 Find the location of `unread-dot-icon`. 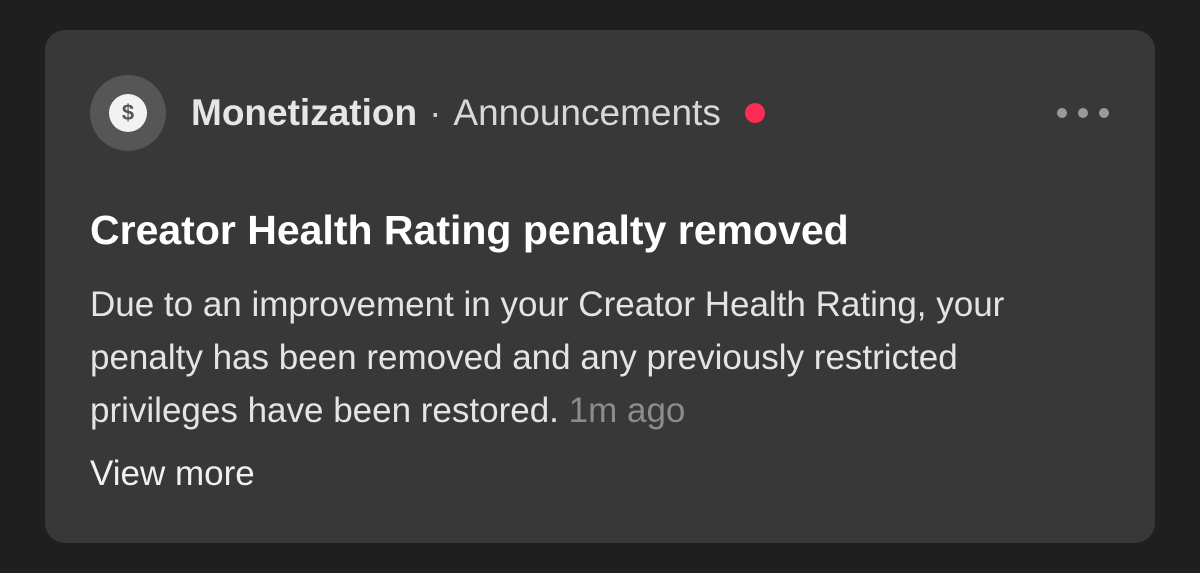

unread-dot-icon is located at coordinates (754, 113).